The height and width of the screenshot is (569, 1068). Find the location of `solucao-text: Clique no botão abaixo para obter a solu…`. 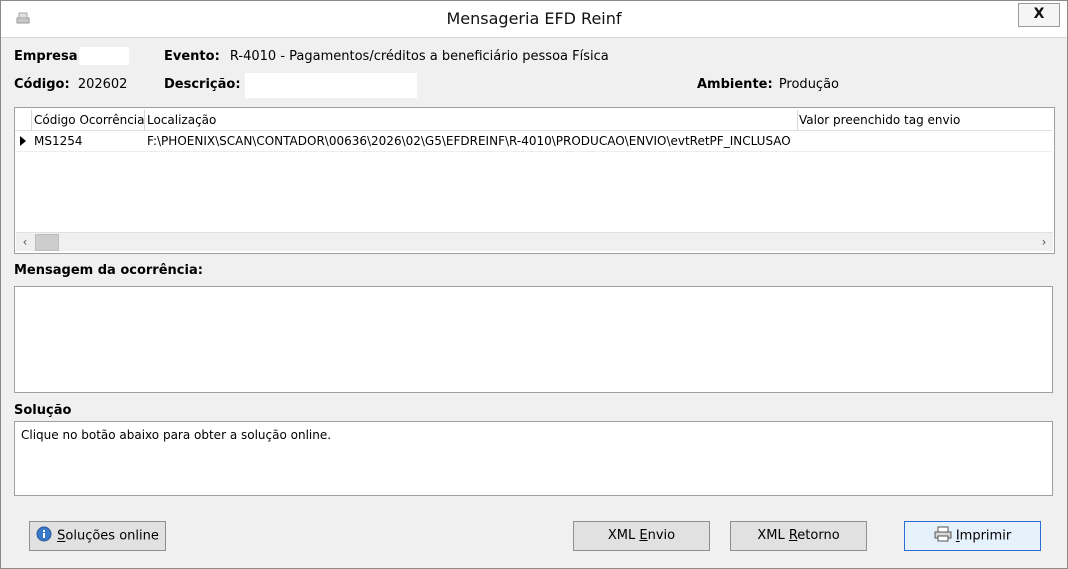

solucao-text: Clique no botão abaixo para obter a solu… is located at coordinates (176, 435).